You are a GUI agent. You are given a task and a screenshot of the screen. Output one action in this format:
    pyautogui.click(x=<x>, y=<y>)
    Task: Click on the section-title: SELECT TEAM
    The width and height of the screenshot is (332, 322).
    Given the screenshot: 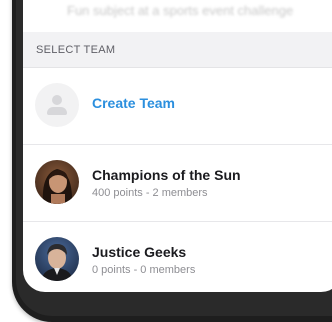 What is the action you would take?
    pyautogui.click(x=76, y=49)
    